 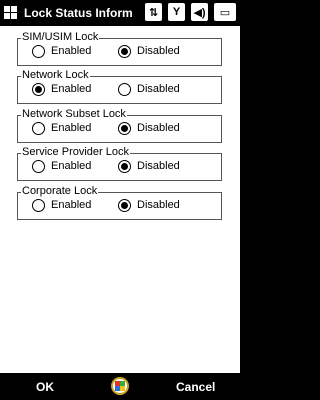 I want to click on windows-start-icon, so click(x=11, y=13).